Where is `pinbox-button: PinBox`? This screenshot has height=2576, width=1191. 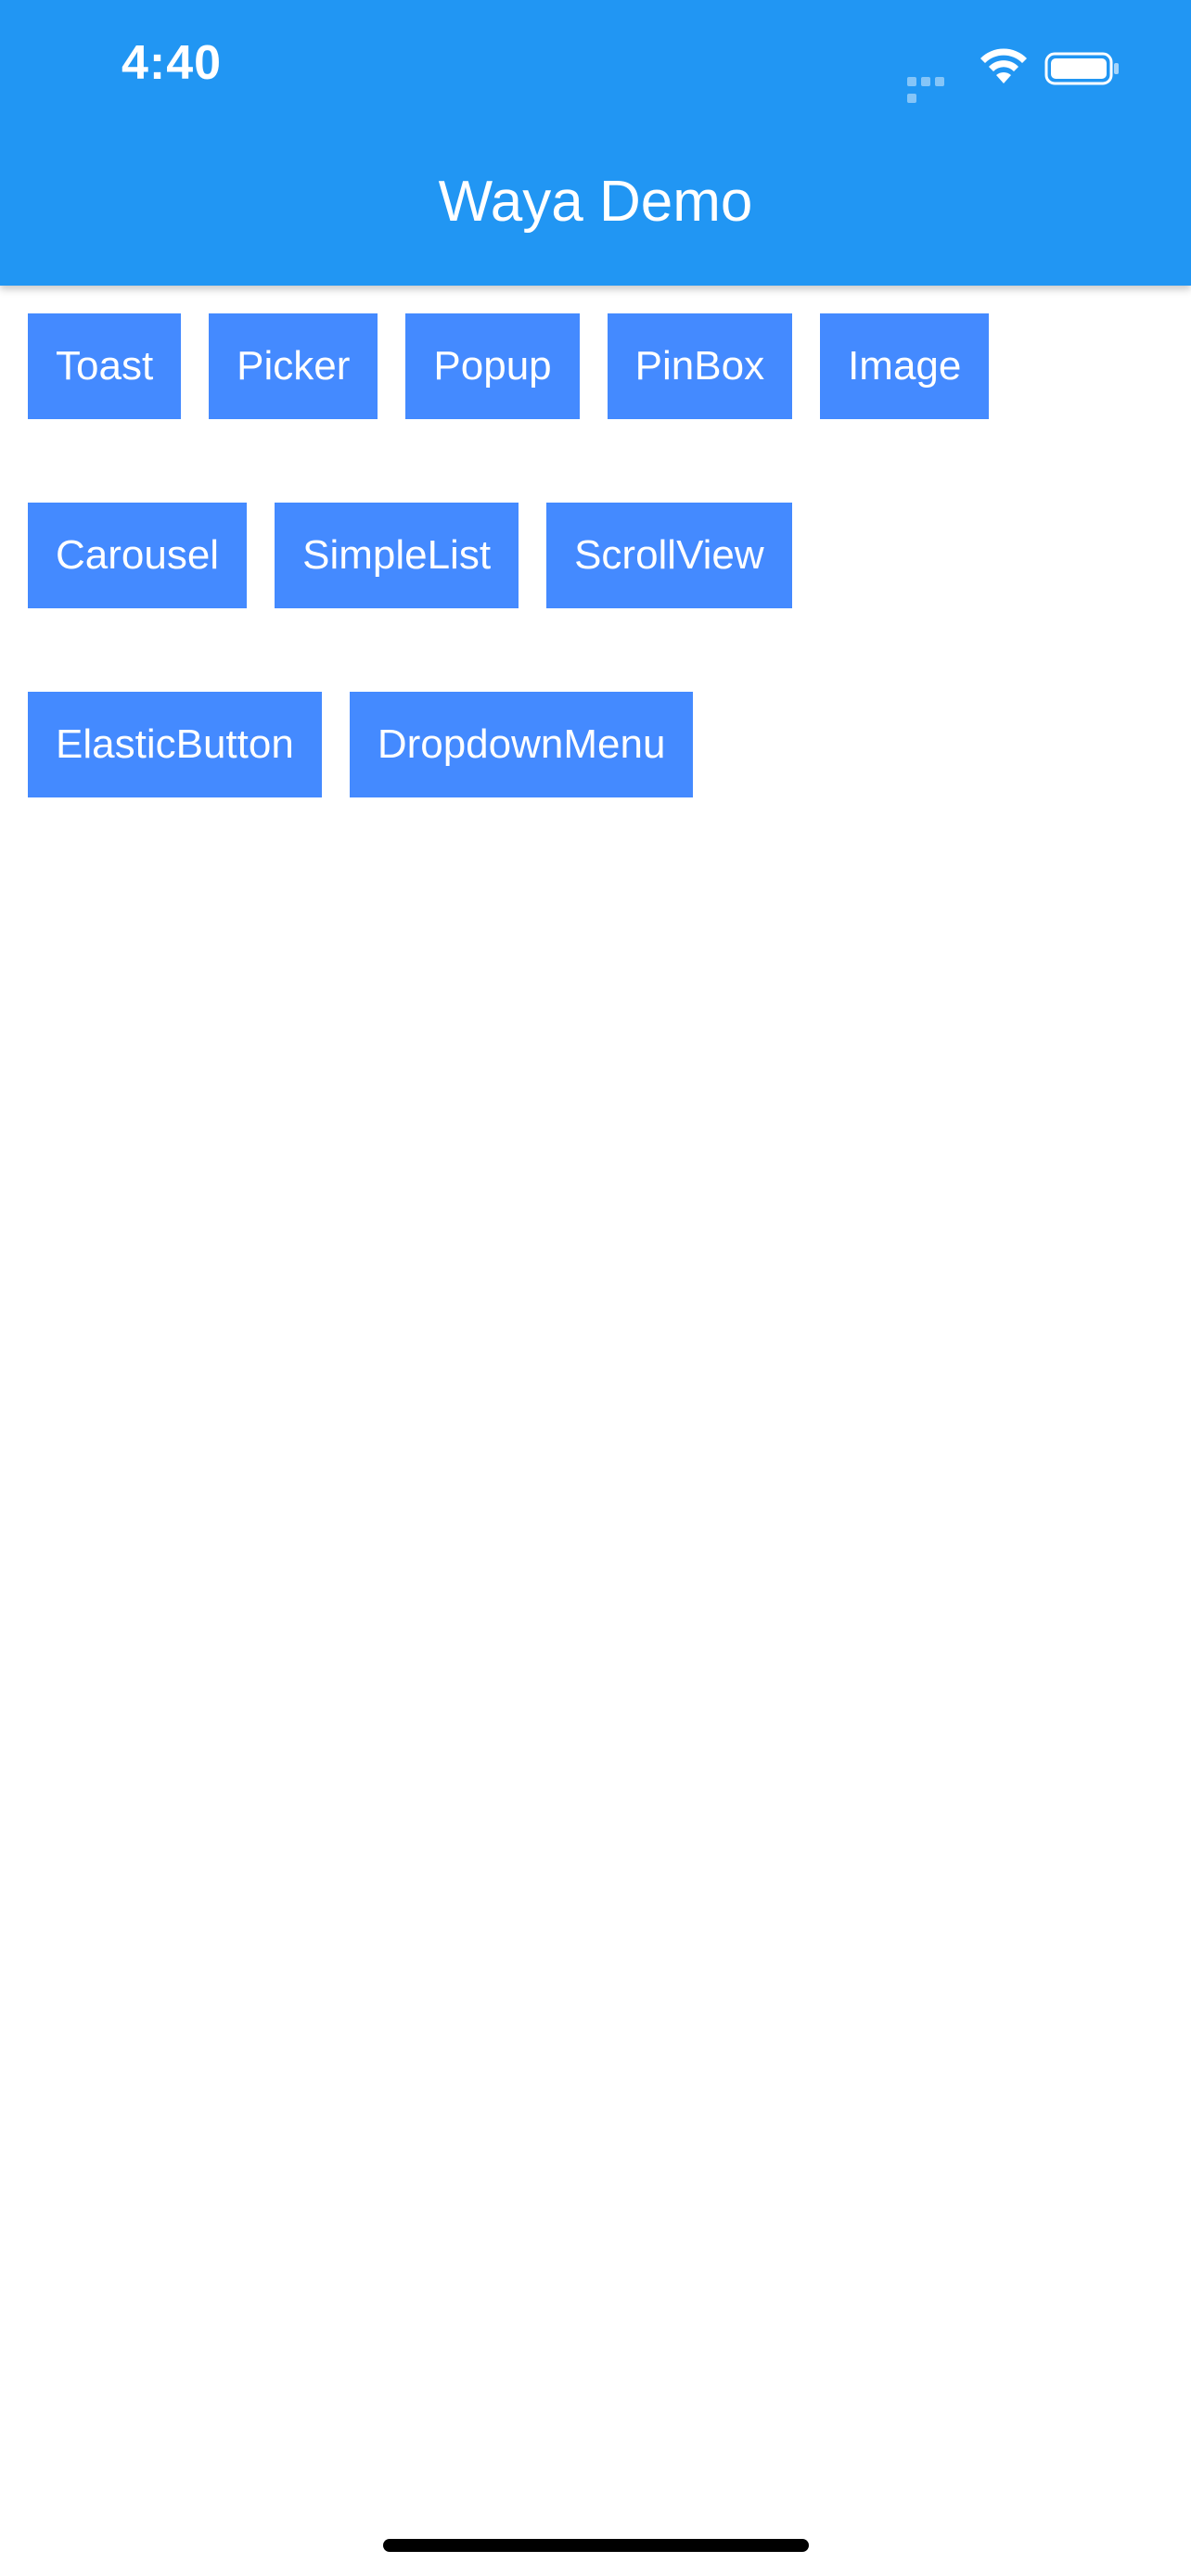
pinbox-button: PinBox is located at coordinates (700, 366).